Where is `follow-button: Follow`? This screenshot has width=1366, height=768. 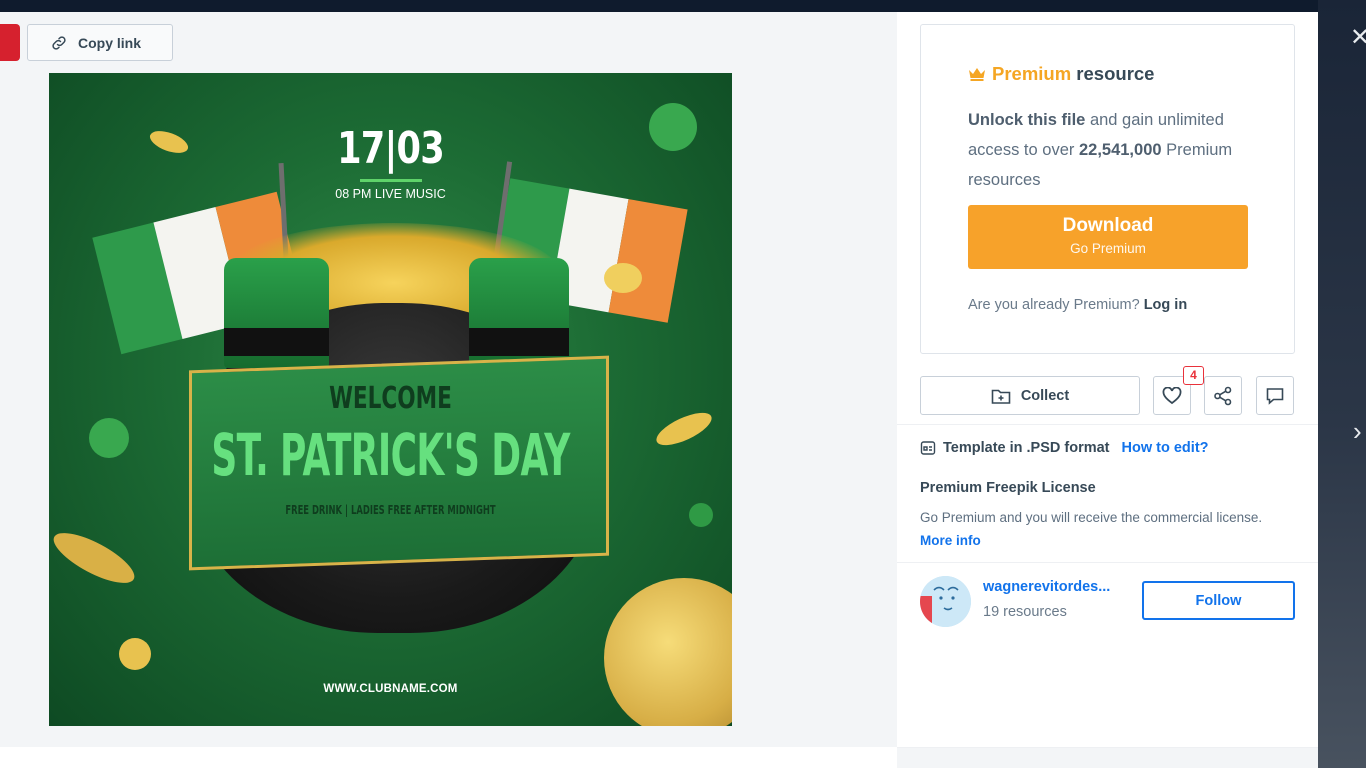
follow-button: Follow is located at coordinates (1218, 600).